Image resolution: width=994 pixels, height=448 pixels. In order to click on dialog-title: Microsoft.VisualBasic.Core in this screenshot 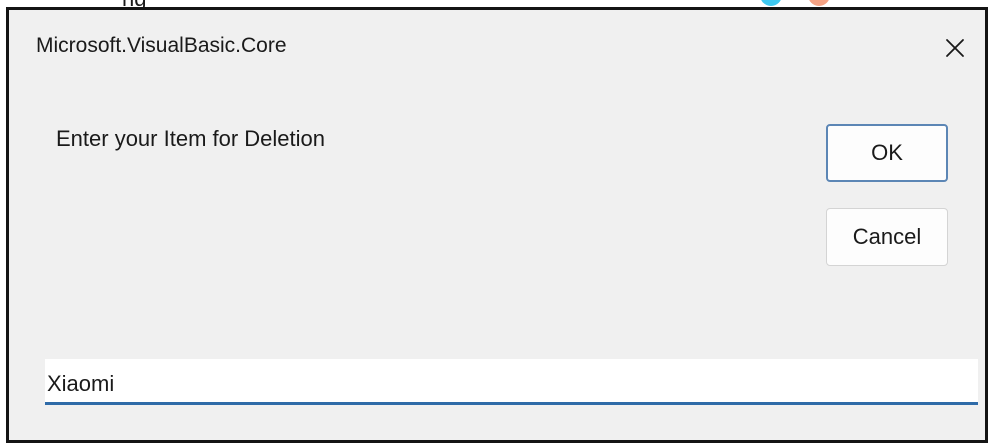, I will do `click(161, 45)`.